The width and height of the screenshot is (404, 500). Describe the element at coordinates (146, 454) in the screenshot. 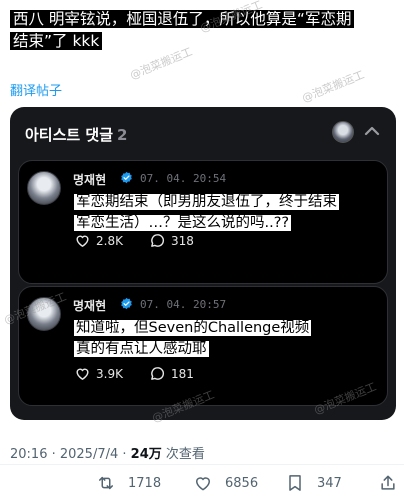

I see `view-count: 24万` at that location.